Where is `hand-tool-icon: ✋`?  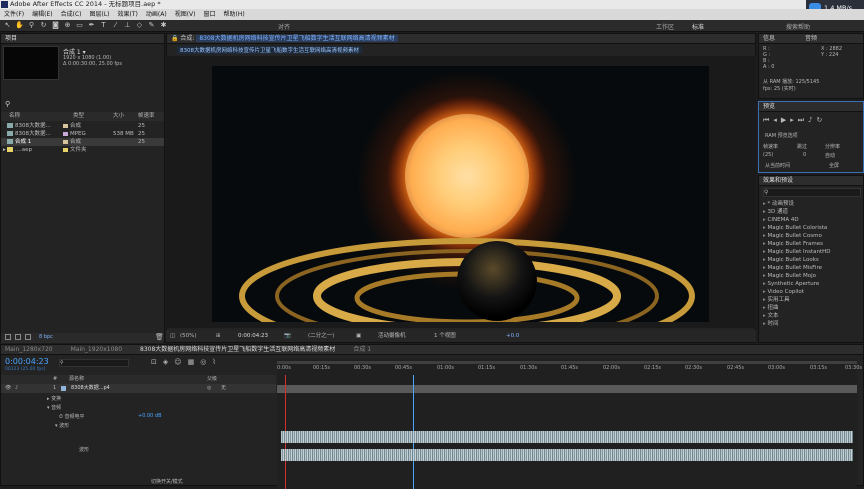 hand-tool-icon: ✋ is located at coordinates (19, 25).